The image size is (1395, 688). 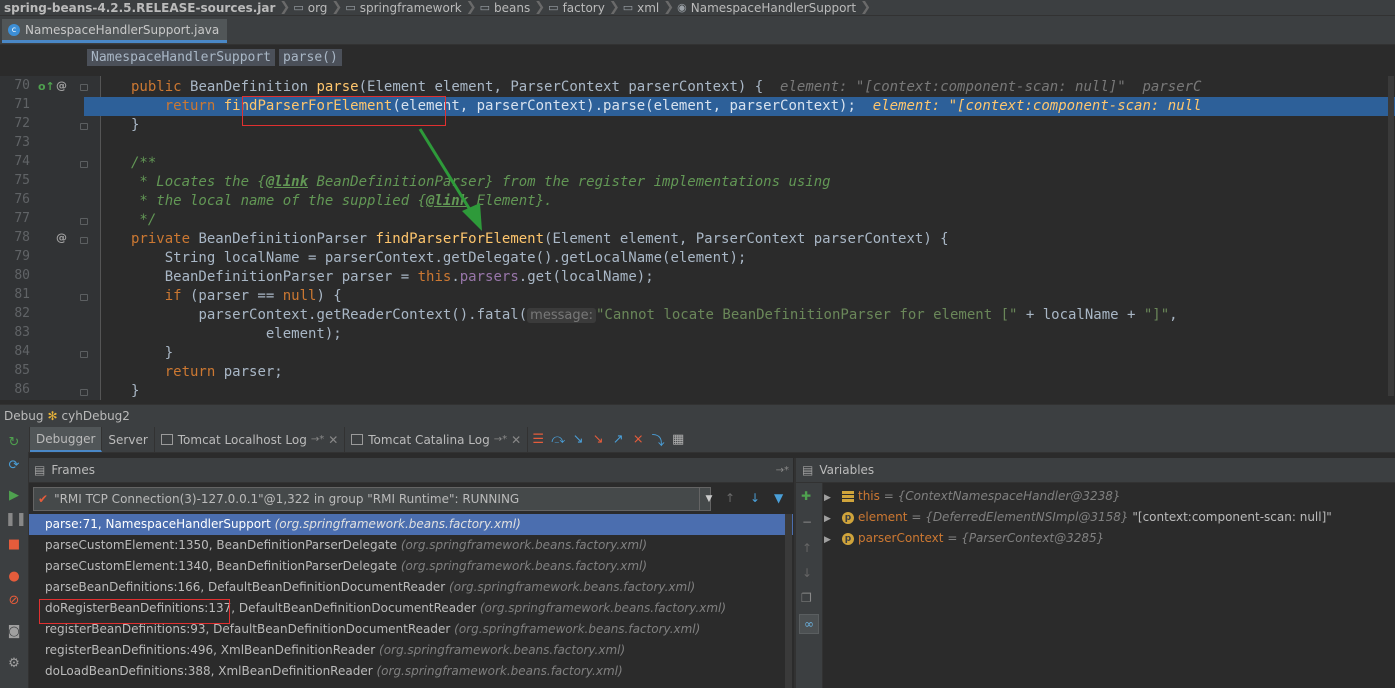 I want to click on view-breakpoints-icon: ●, so click(x=14, y=576).